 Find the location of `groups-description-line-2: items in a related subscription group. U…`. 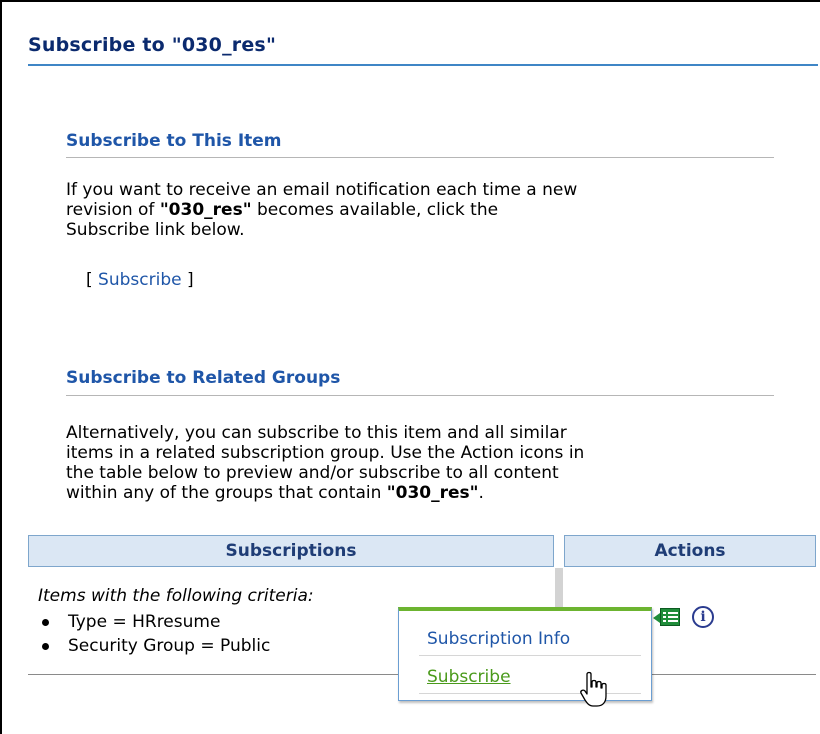

groups-description-line-2: items in a related subscription group. U… is located at coordinates (325, 453).